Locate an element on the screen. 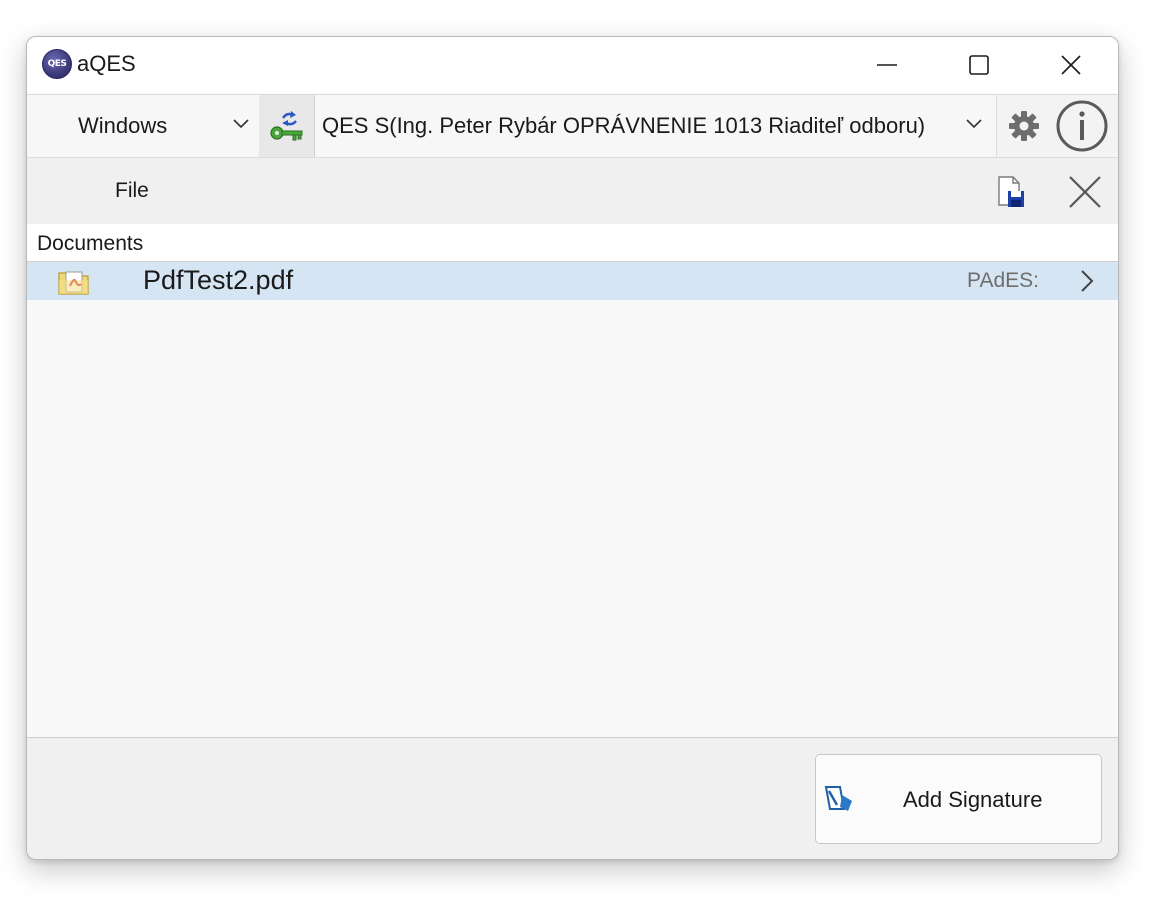  file-label: File is located at coordinates (132, 190).